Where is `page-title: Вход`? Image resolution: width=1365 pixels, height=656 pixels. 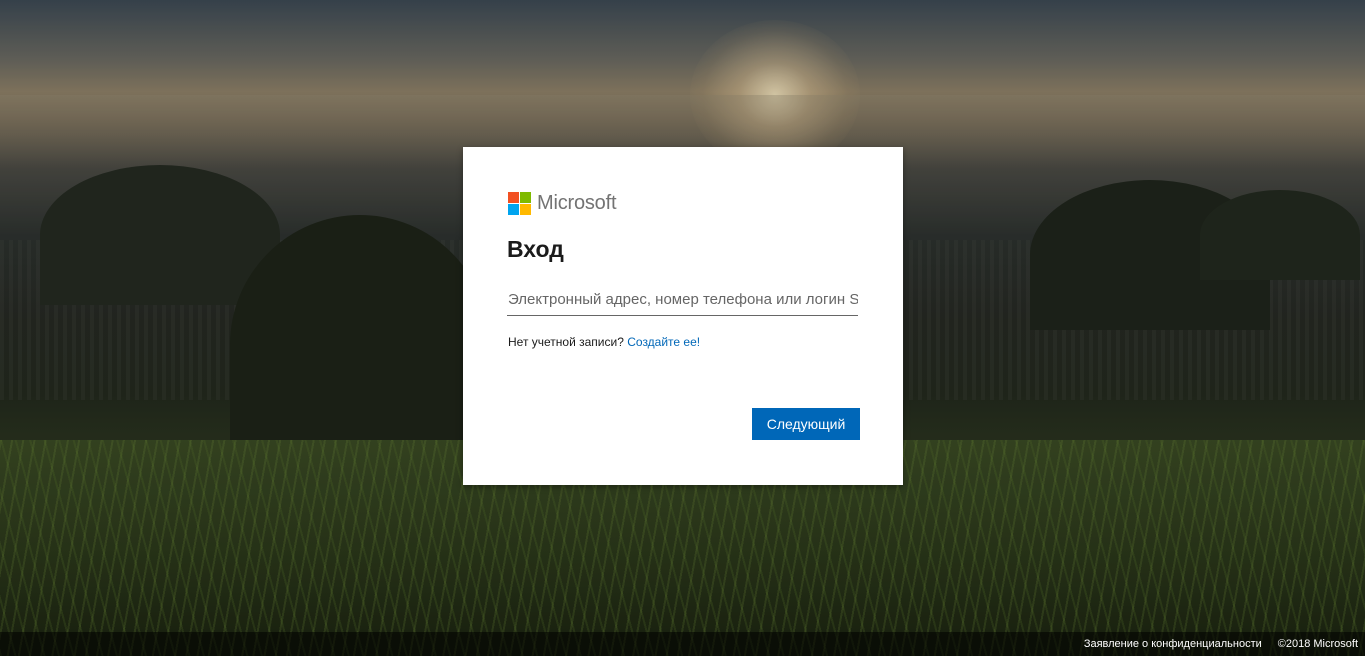 page-title: Вход is located at coordinates (535, 249).